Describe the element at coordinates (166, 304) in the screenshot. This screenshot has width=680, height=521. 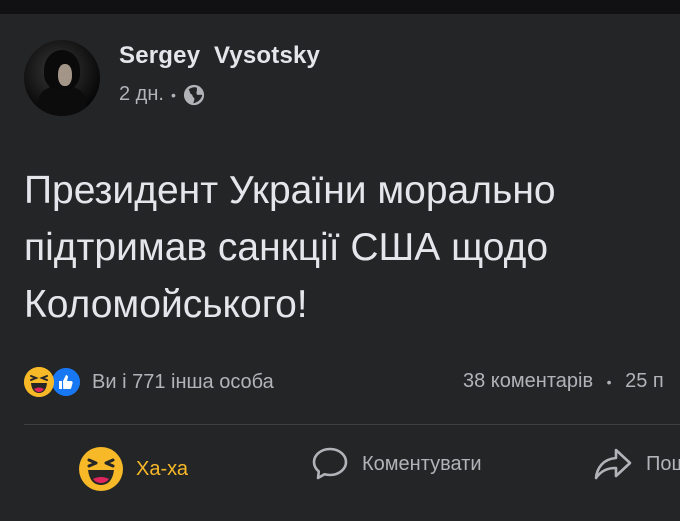
I see `post-text-line: Коломойського!` at that location.